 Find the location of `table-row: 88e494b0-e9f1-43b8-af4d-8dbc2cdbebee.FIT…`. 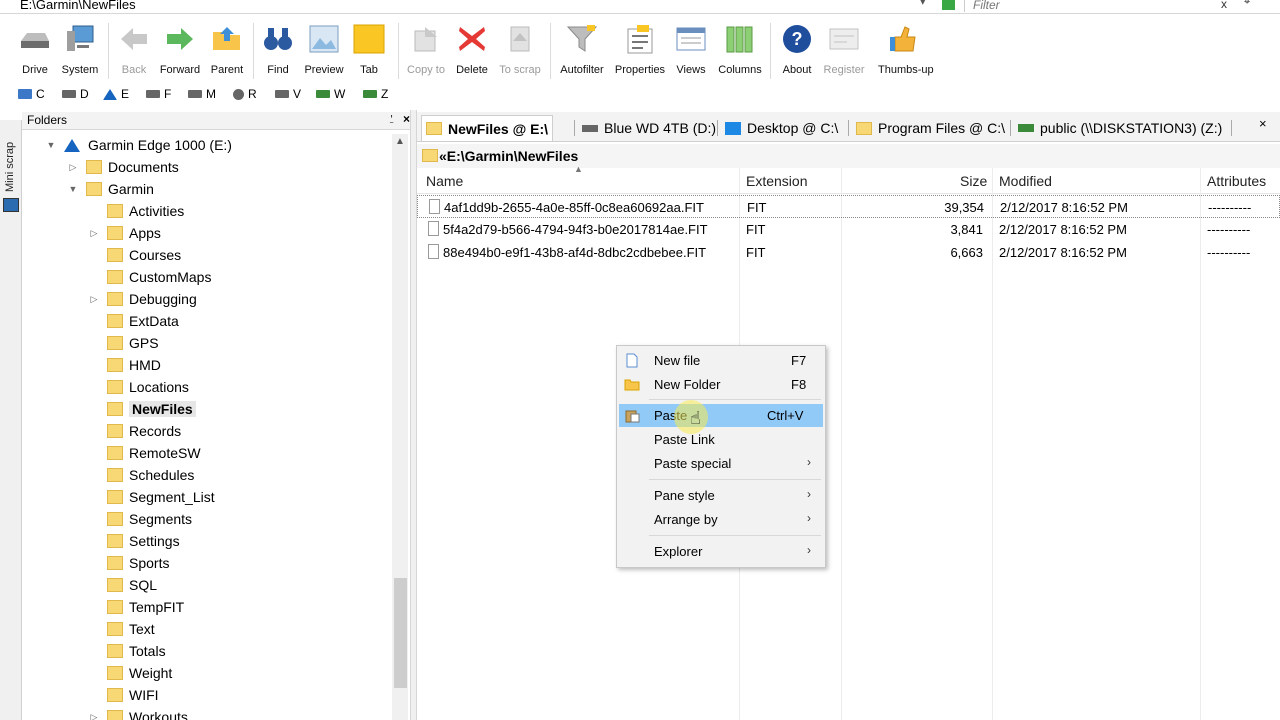

table-row: 88e494b0-e9f1-43b8-af4d-8dbc2cdbebee.FIT… is located at coordinates (848, 252).